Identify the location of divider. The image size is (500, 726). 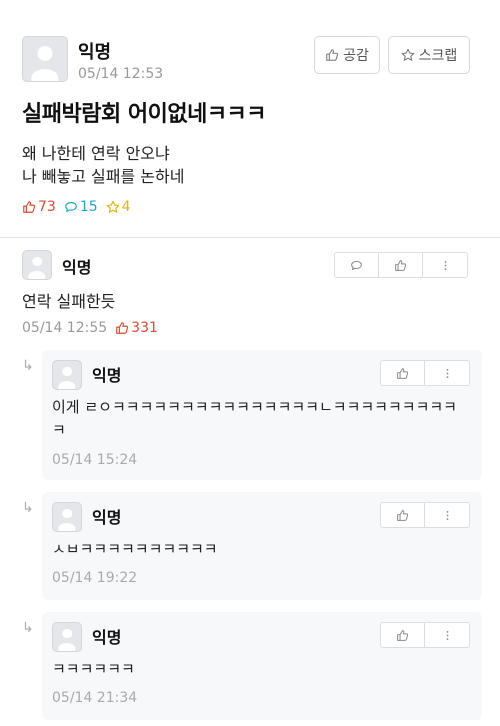
(250, 237).